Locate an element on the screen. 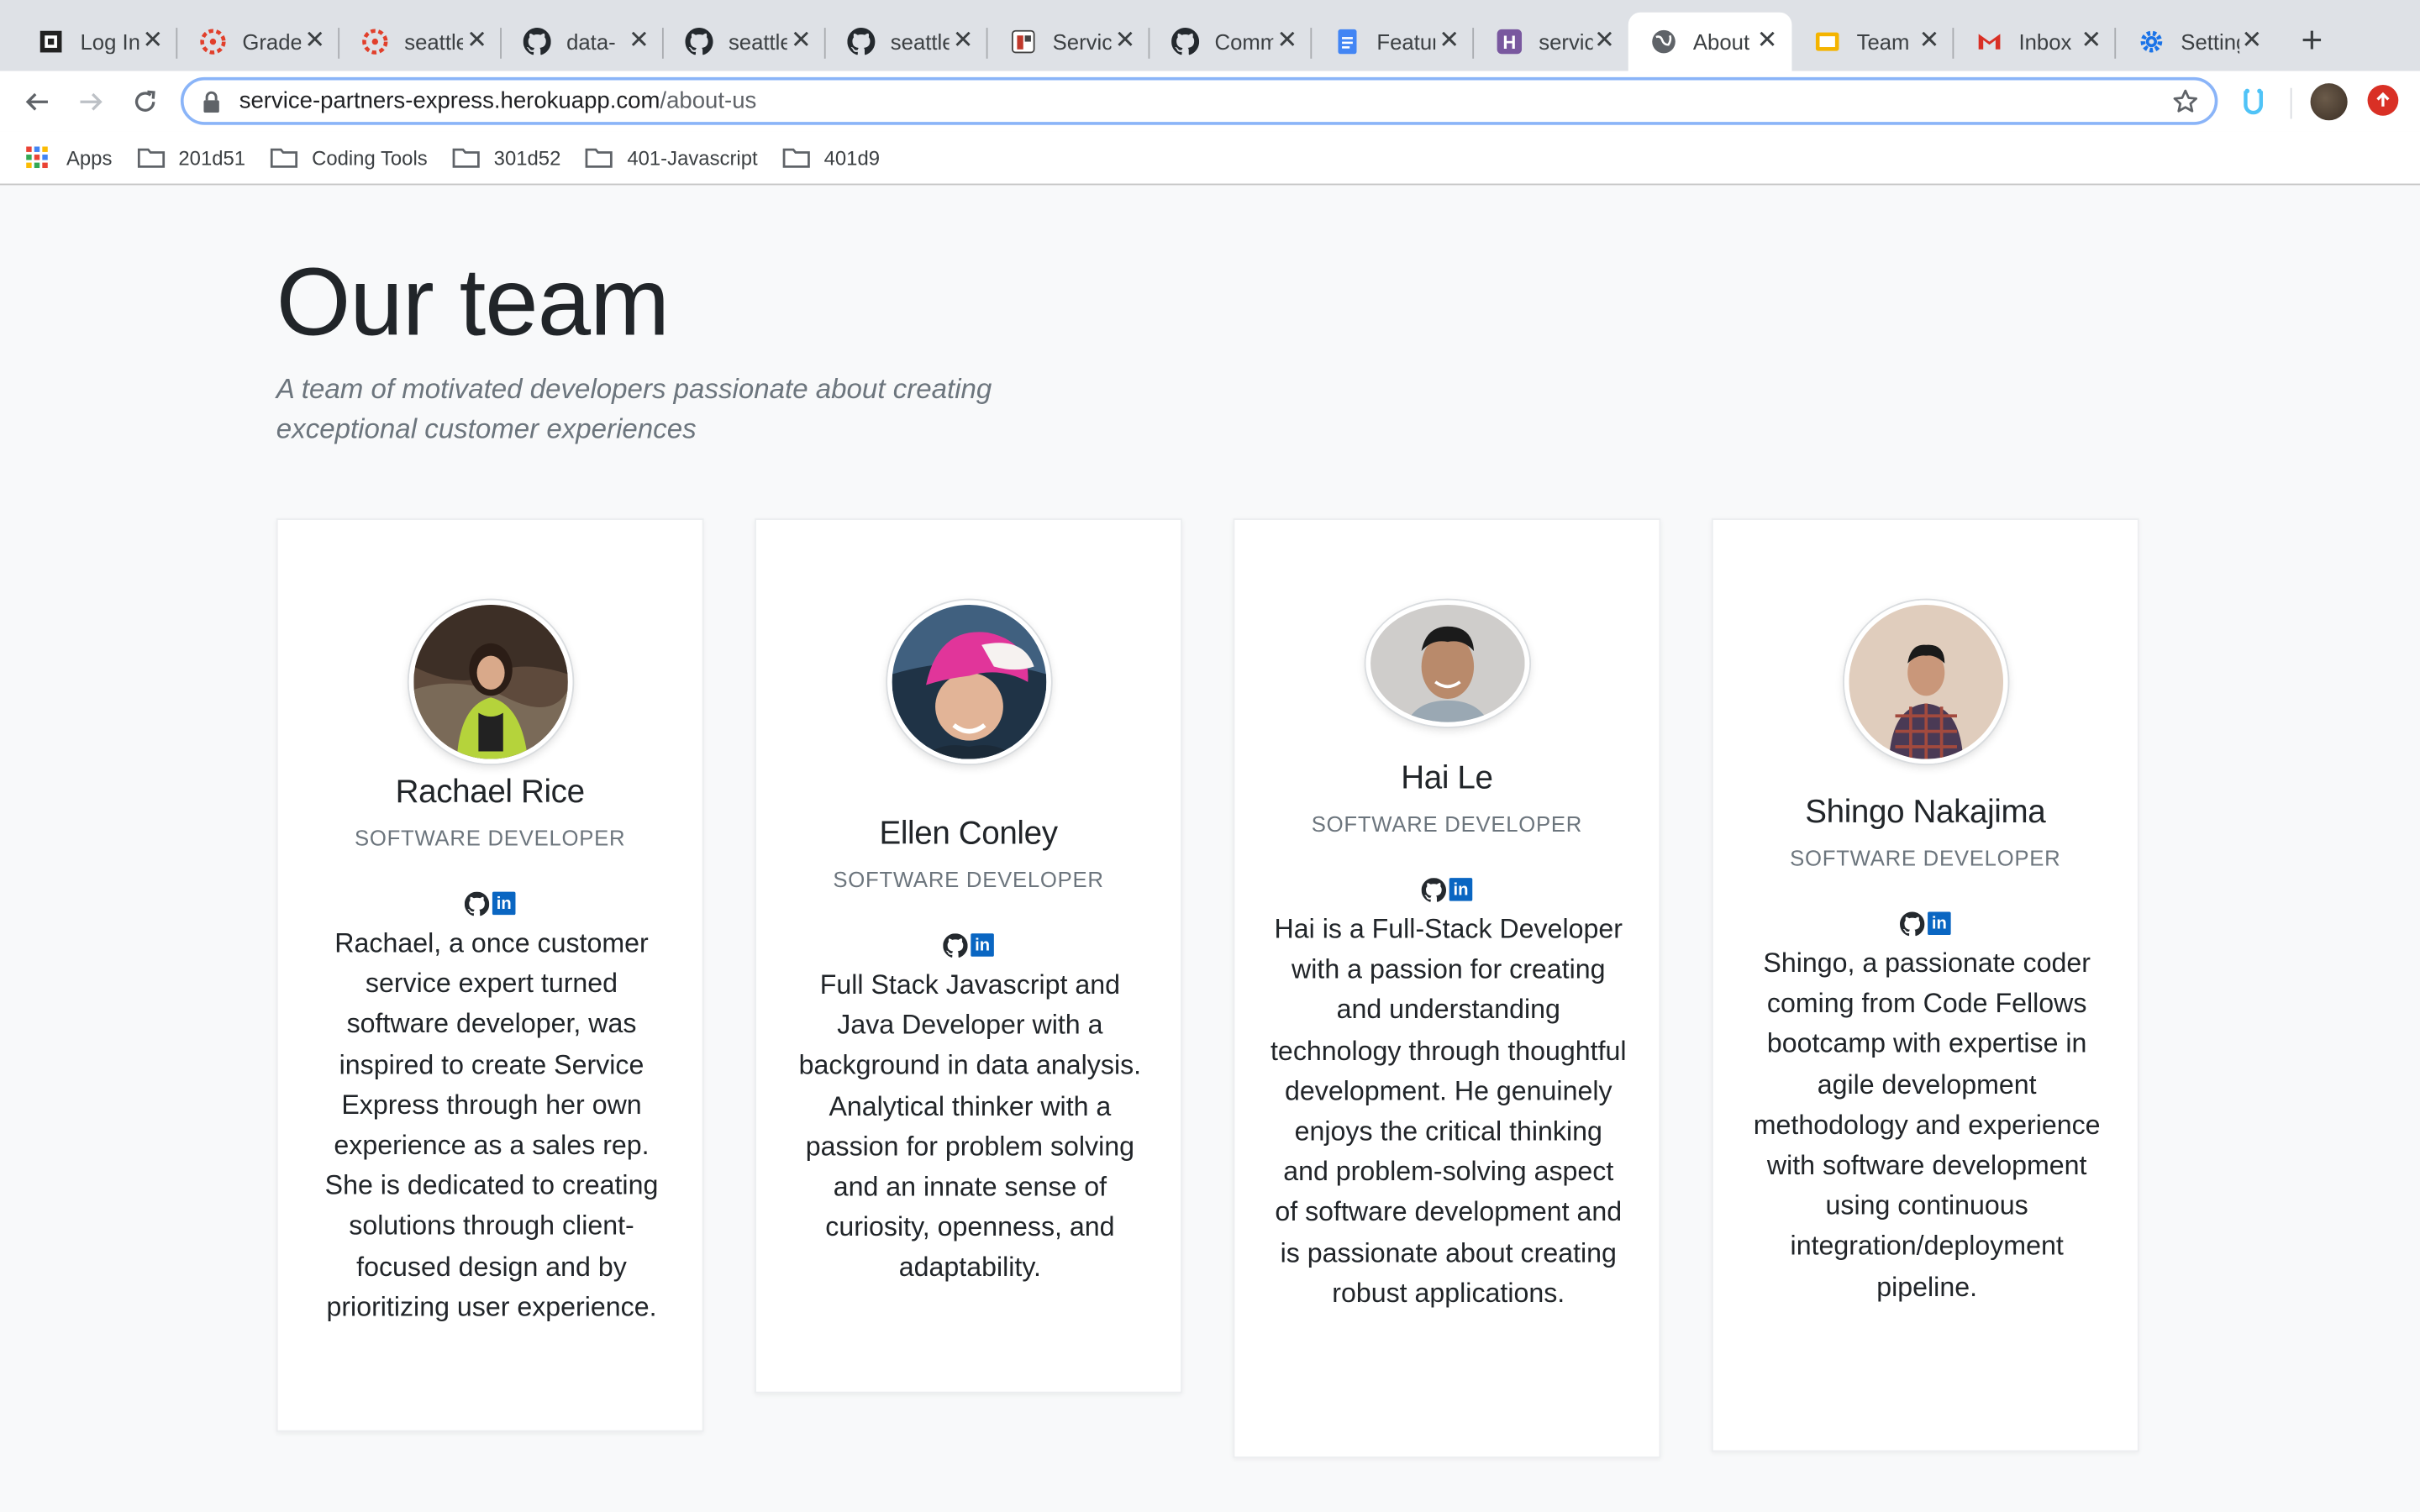  bookmark-folder-201d51: 201d51 is located at coordinates (191, 157).